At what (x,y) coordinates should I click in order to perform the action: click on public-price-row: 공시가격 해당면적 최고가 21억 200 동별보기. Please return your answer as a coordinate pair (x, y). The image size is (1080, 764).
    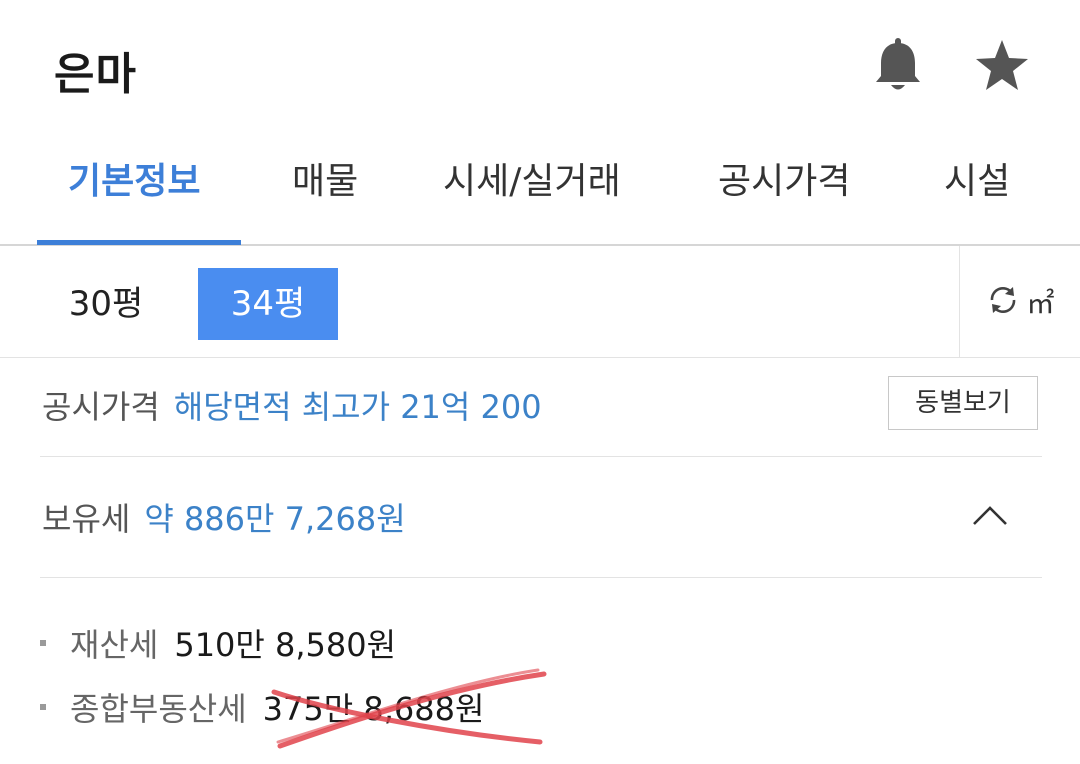
    Looking at the image, I should click on (541, 413).